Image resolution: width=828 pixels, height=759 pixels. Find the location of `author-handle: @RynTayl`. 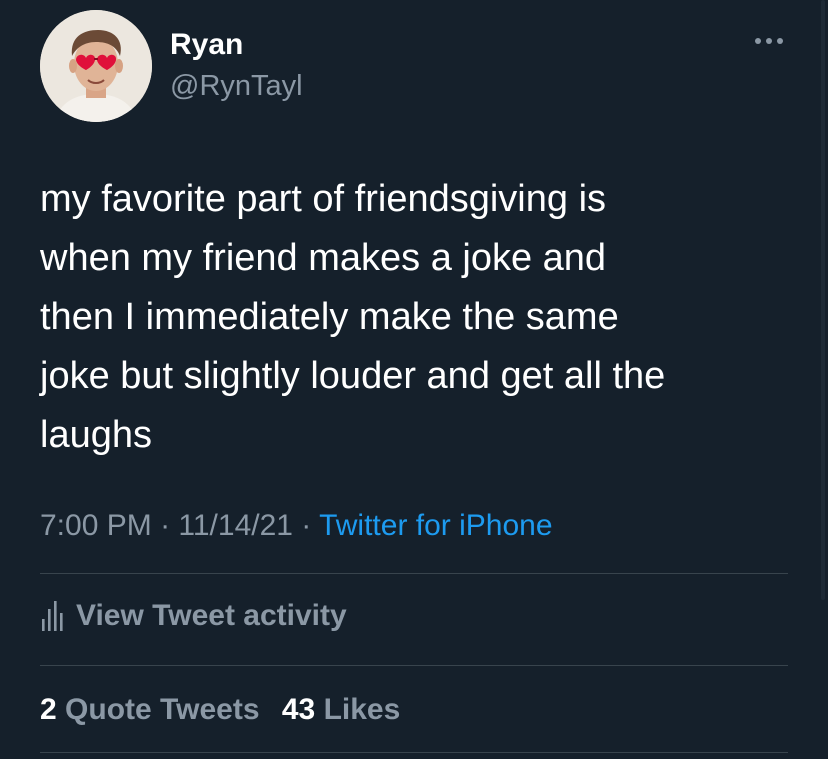

author-handle: @RynTayl is located at coordinates (236, 86).